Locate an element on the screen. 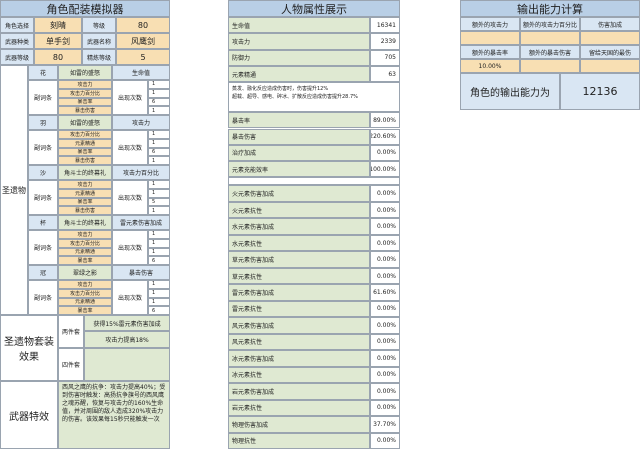  set-effect-label: 圣遗物套装效果 is located at coordinates (29, 348).